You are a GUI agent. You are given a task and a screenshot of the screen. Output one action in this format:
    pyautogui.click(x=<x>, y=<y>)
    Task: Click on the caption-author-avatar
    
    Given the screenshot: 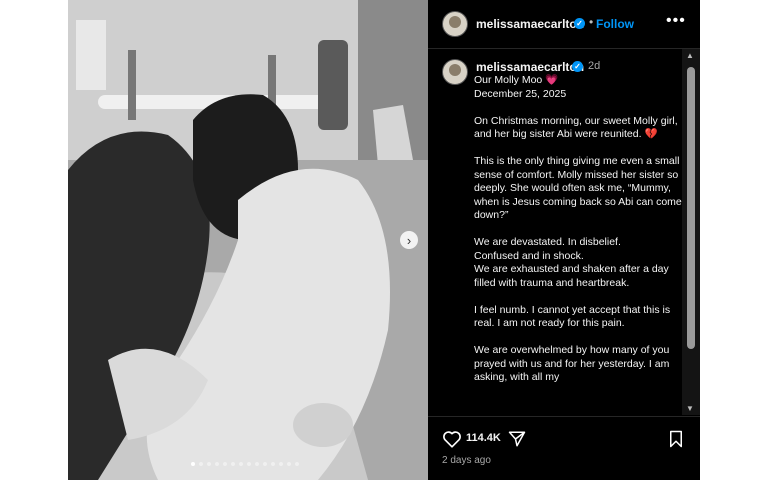 What is the action you would take?
    pyautogui.click(x=455, y=72)
    